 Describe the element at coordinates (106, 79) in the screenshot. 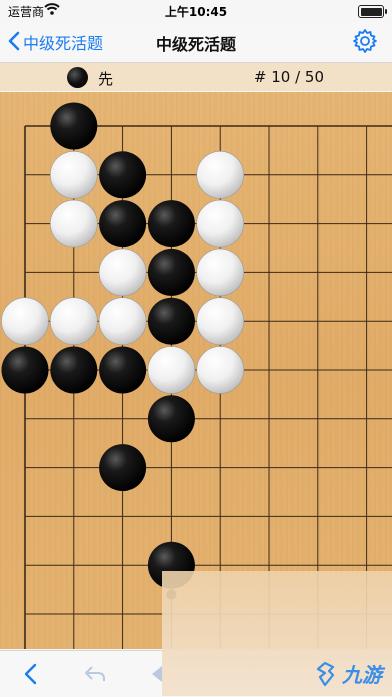

I see `to-move-label: 先` at that location.